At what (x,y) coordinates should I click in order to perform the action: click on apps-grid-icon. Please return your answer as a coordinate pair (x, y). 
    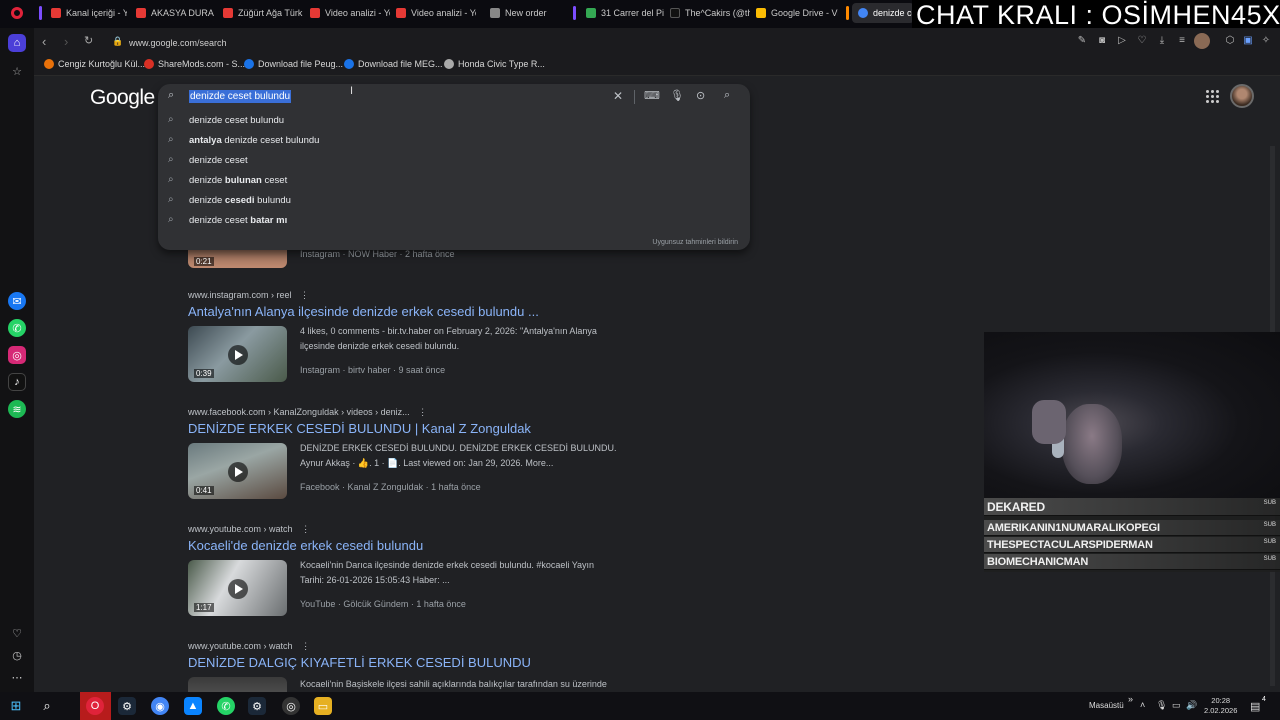
    Looking at the image, I should click on (1213, 97).